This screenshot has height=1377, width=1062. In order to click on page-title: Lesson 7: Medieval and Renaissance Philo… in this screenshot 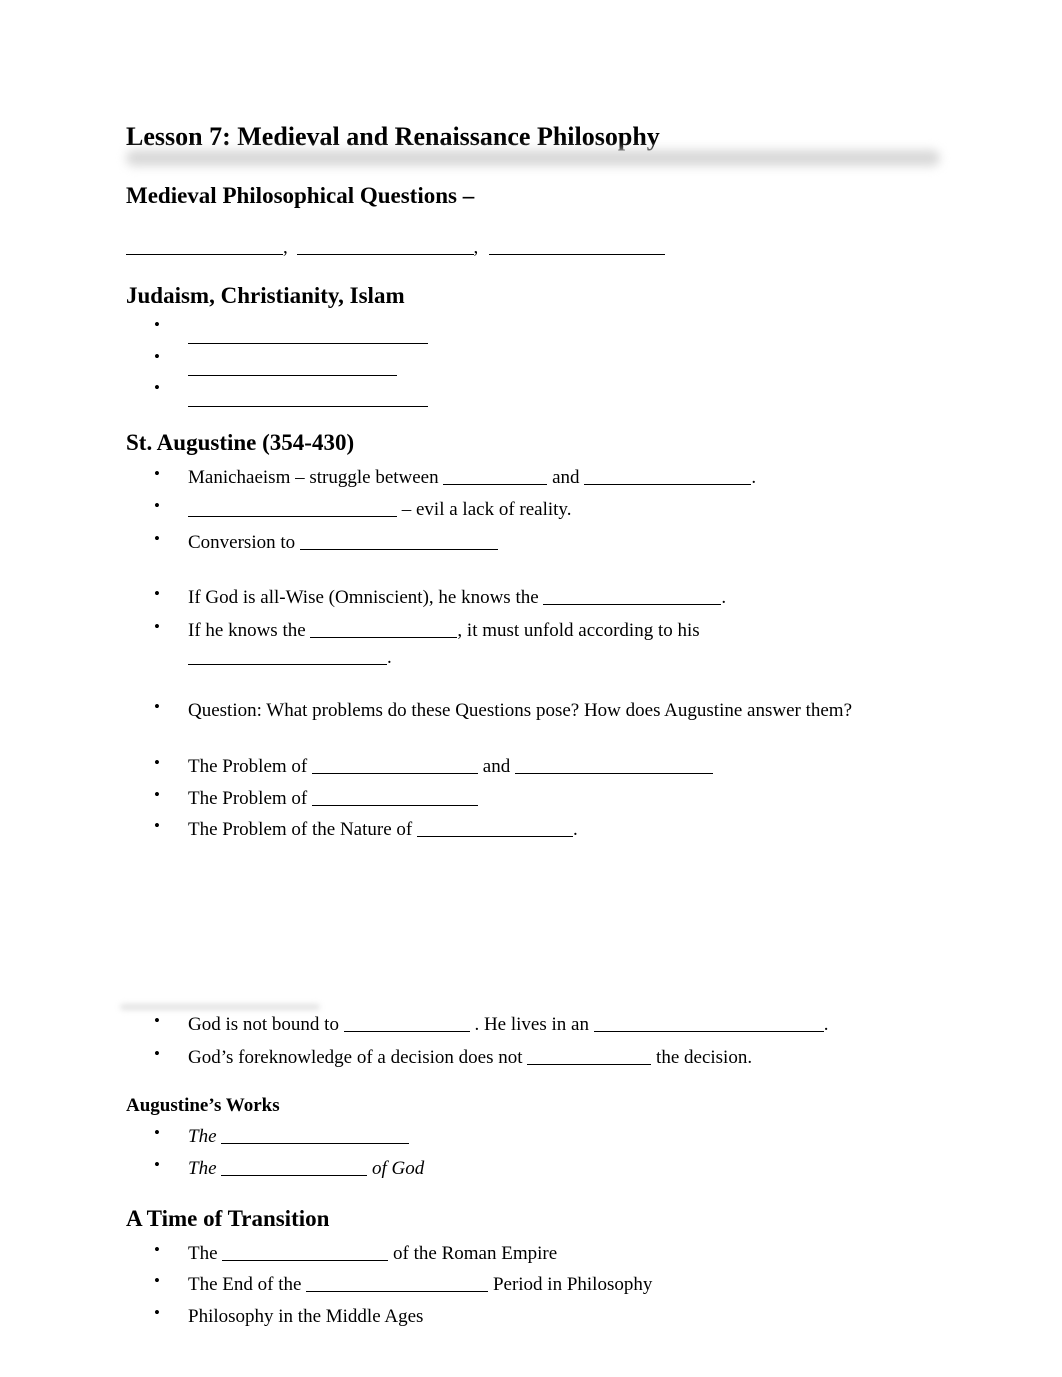, I will do `click(393, 136)`.